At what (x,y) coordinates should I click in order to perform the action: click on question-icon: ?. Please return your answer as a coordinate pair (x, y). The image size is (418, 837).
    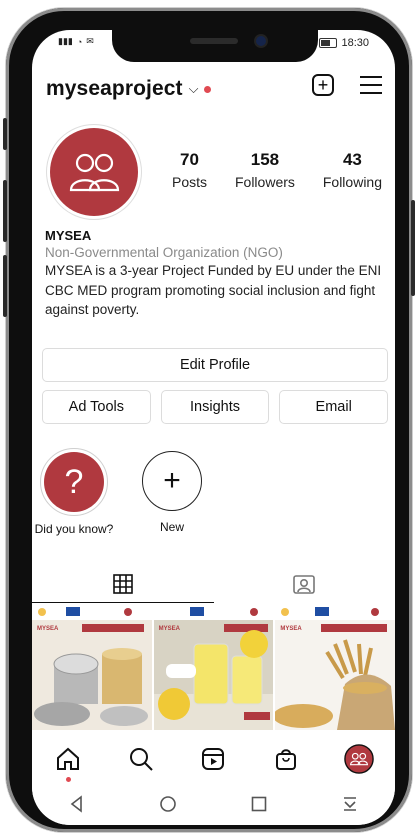
    Looking at the image, I should click on (74, 482).